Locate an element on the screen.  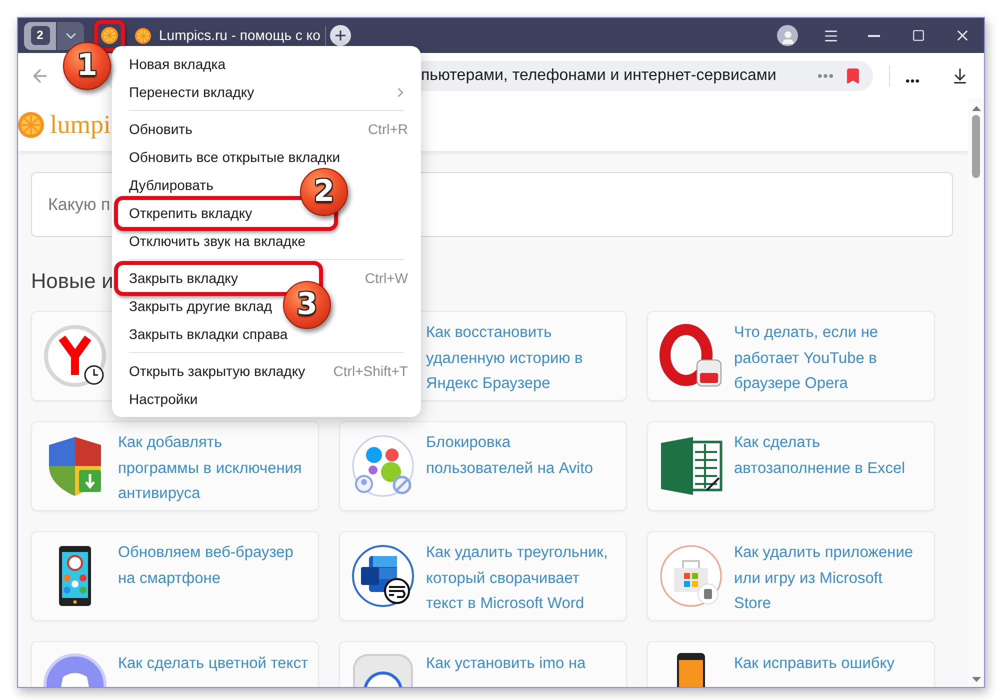
ring-logo-icon is located at coordinates (691, 356).